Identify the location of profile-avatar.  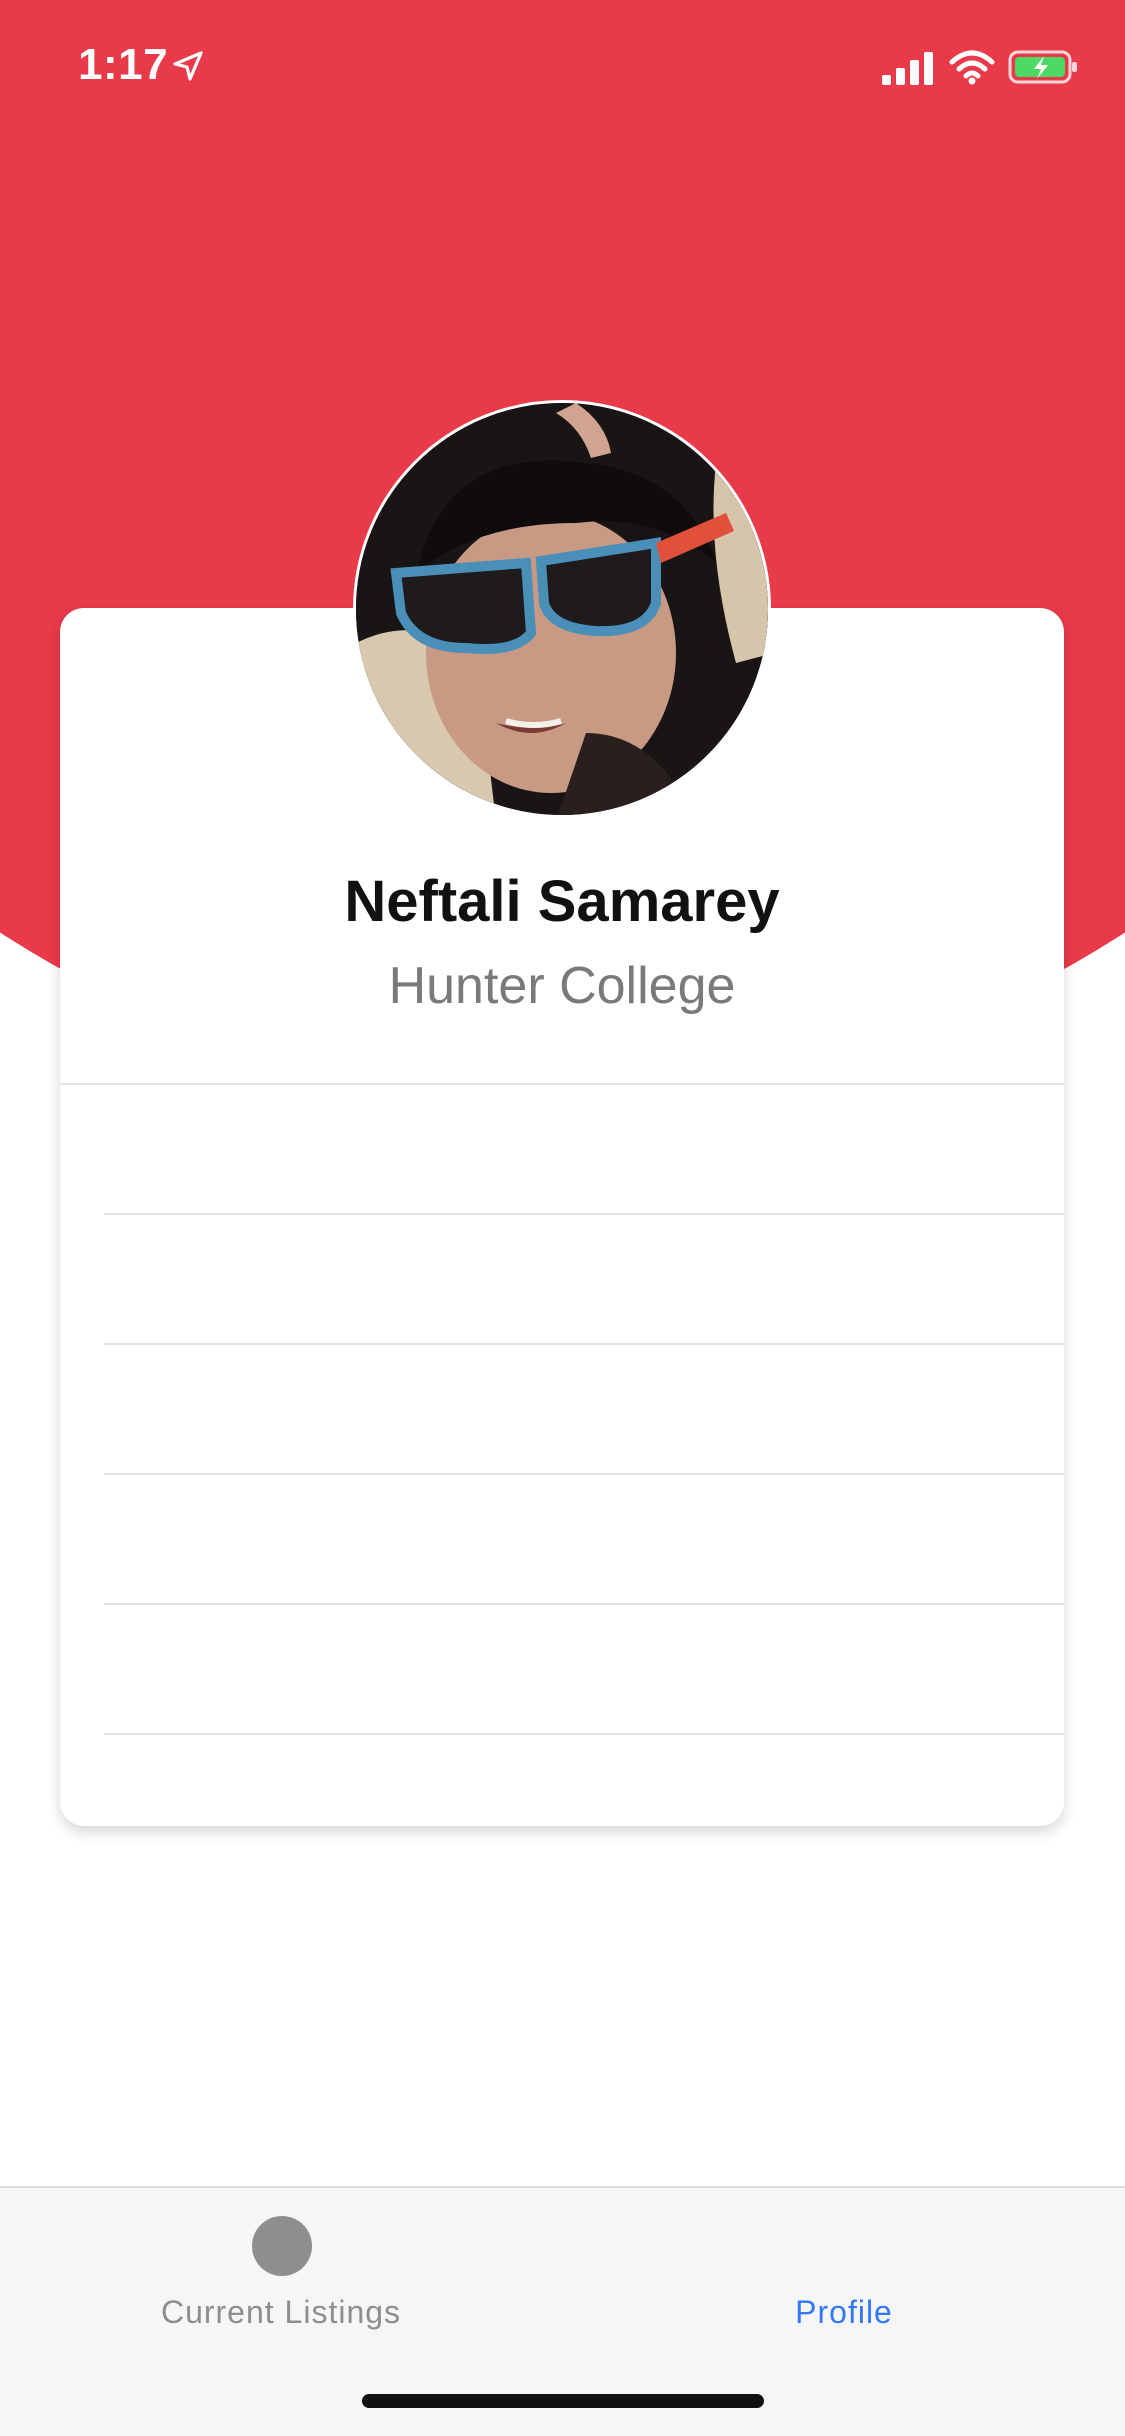
(562, 609).